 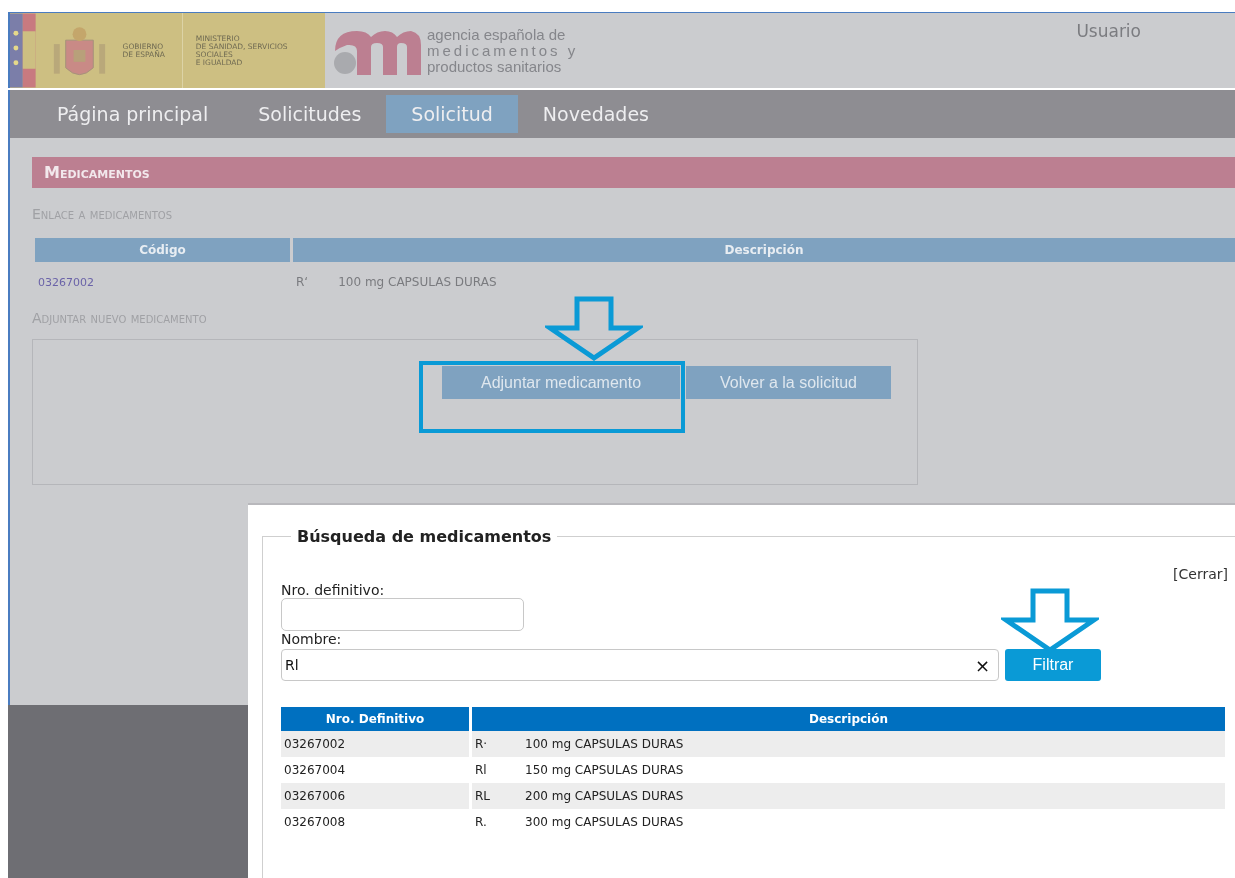 What do you see at coordinates (315, 822) in the screenshot?
I see `table-cell-text: 03267008` at bounding box center [315, 822].